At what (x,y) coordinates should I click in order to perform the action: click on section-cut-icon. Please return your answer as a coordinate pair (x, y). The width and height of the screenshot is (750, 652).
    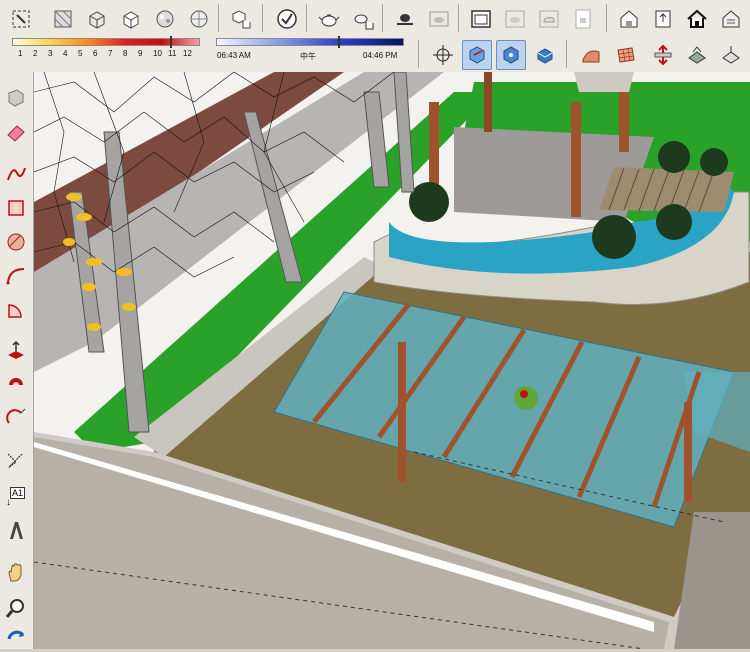
    Looking at the image, I should click on (545, 55).